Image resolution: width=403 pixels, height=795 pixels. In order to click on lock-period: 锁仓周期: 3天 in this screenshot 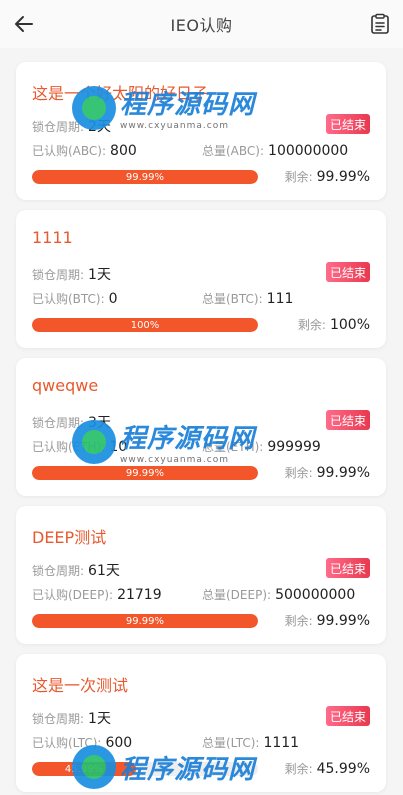, I will do `click(71, 423)`.